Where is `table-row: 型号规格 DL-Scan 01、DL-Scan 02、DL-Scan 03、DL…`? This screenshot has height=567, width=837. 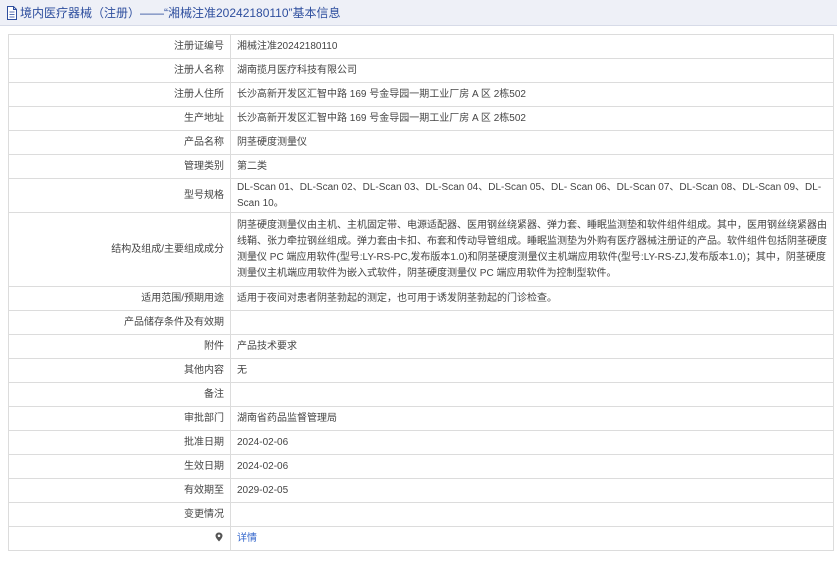
table-row: 型号规格 DL-Scan 01、DL-Scan 02、DL-Scan 03、DL… is located at coordinates (421, 195).